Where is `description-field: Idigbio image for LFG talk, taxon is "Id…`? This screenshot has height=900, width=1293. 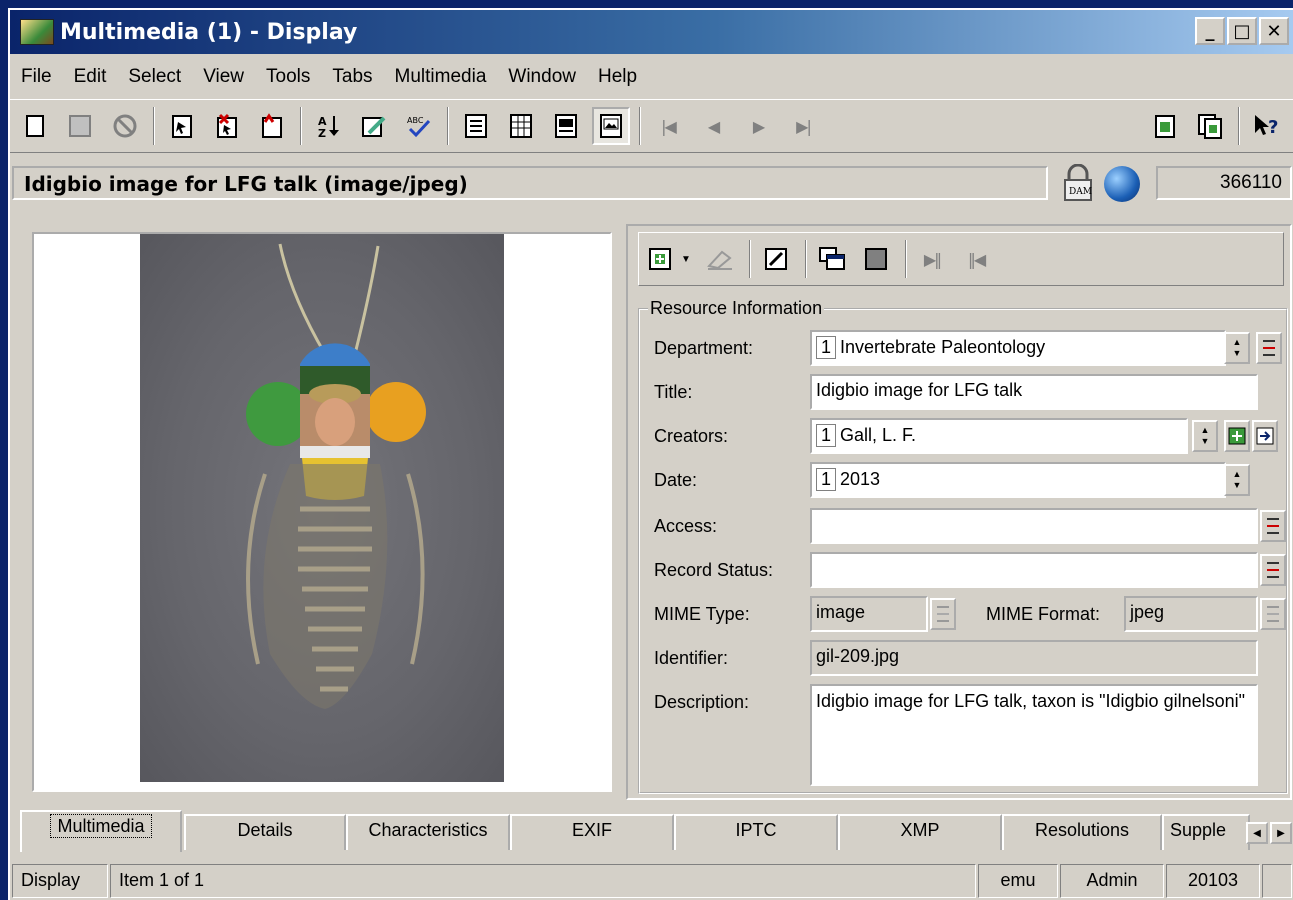
description-field: Idigbio image for LFG talk, taxon is "Id… is located at coordinates (1034, 735).